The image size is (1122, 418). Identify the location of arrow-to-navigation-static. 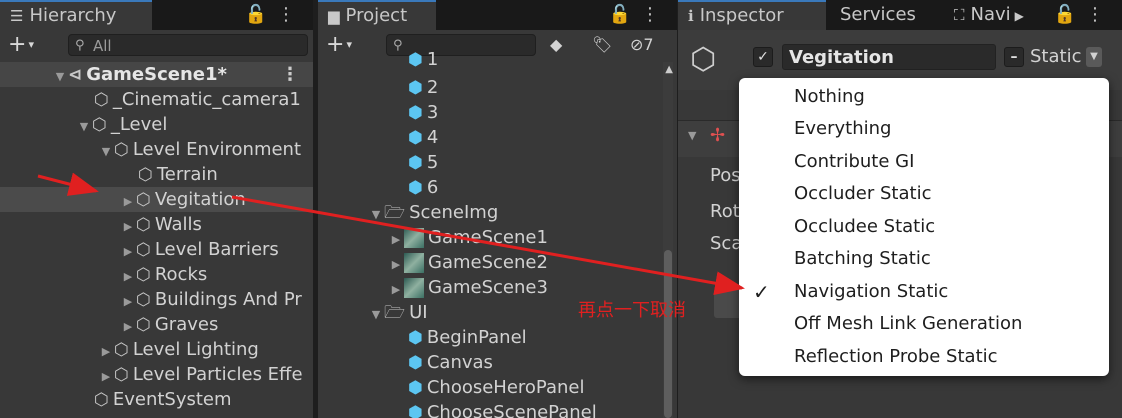
(488, 245).